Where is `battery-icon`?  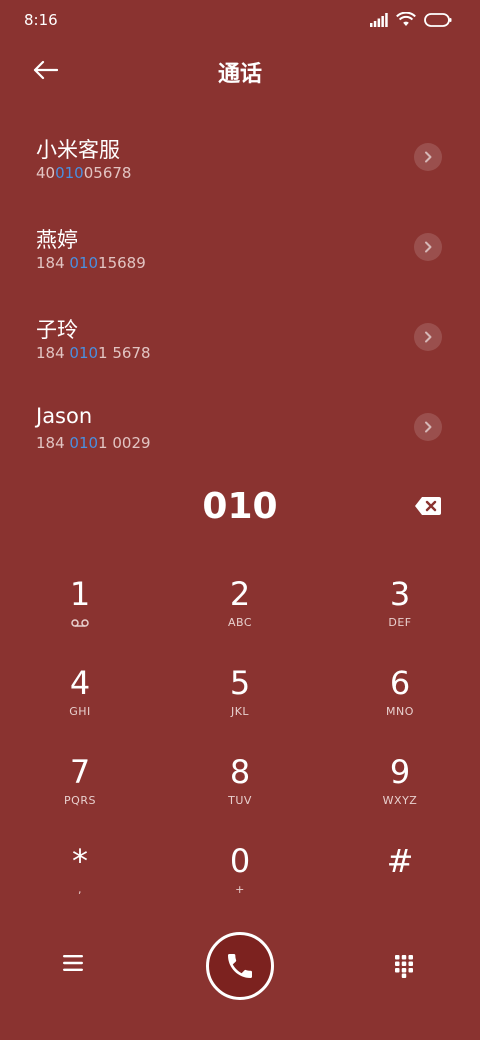
battery-icon is located at coordinates (438, 19).